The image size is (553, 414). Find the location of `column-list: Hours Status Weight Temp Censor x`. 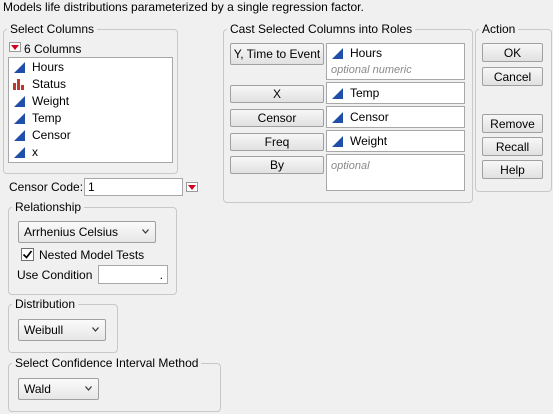

column-list: Hours Status Weight Temp Censor x is located at coordinates (90, 110).